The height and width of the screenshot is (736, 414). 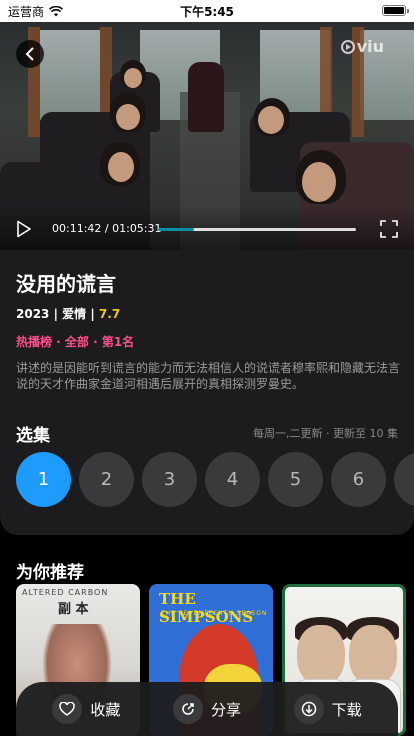 I want to click on poster-top-text: ALTERED CARBON, so click(x=65, y=592).